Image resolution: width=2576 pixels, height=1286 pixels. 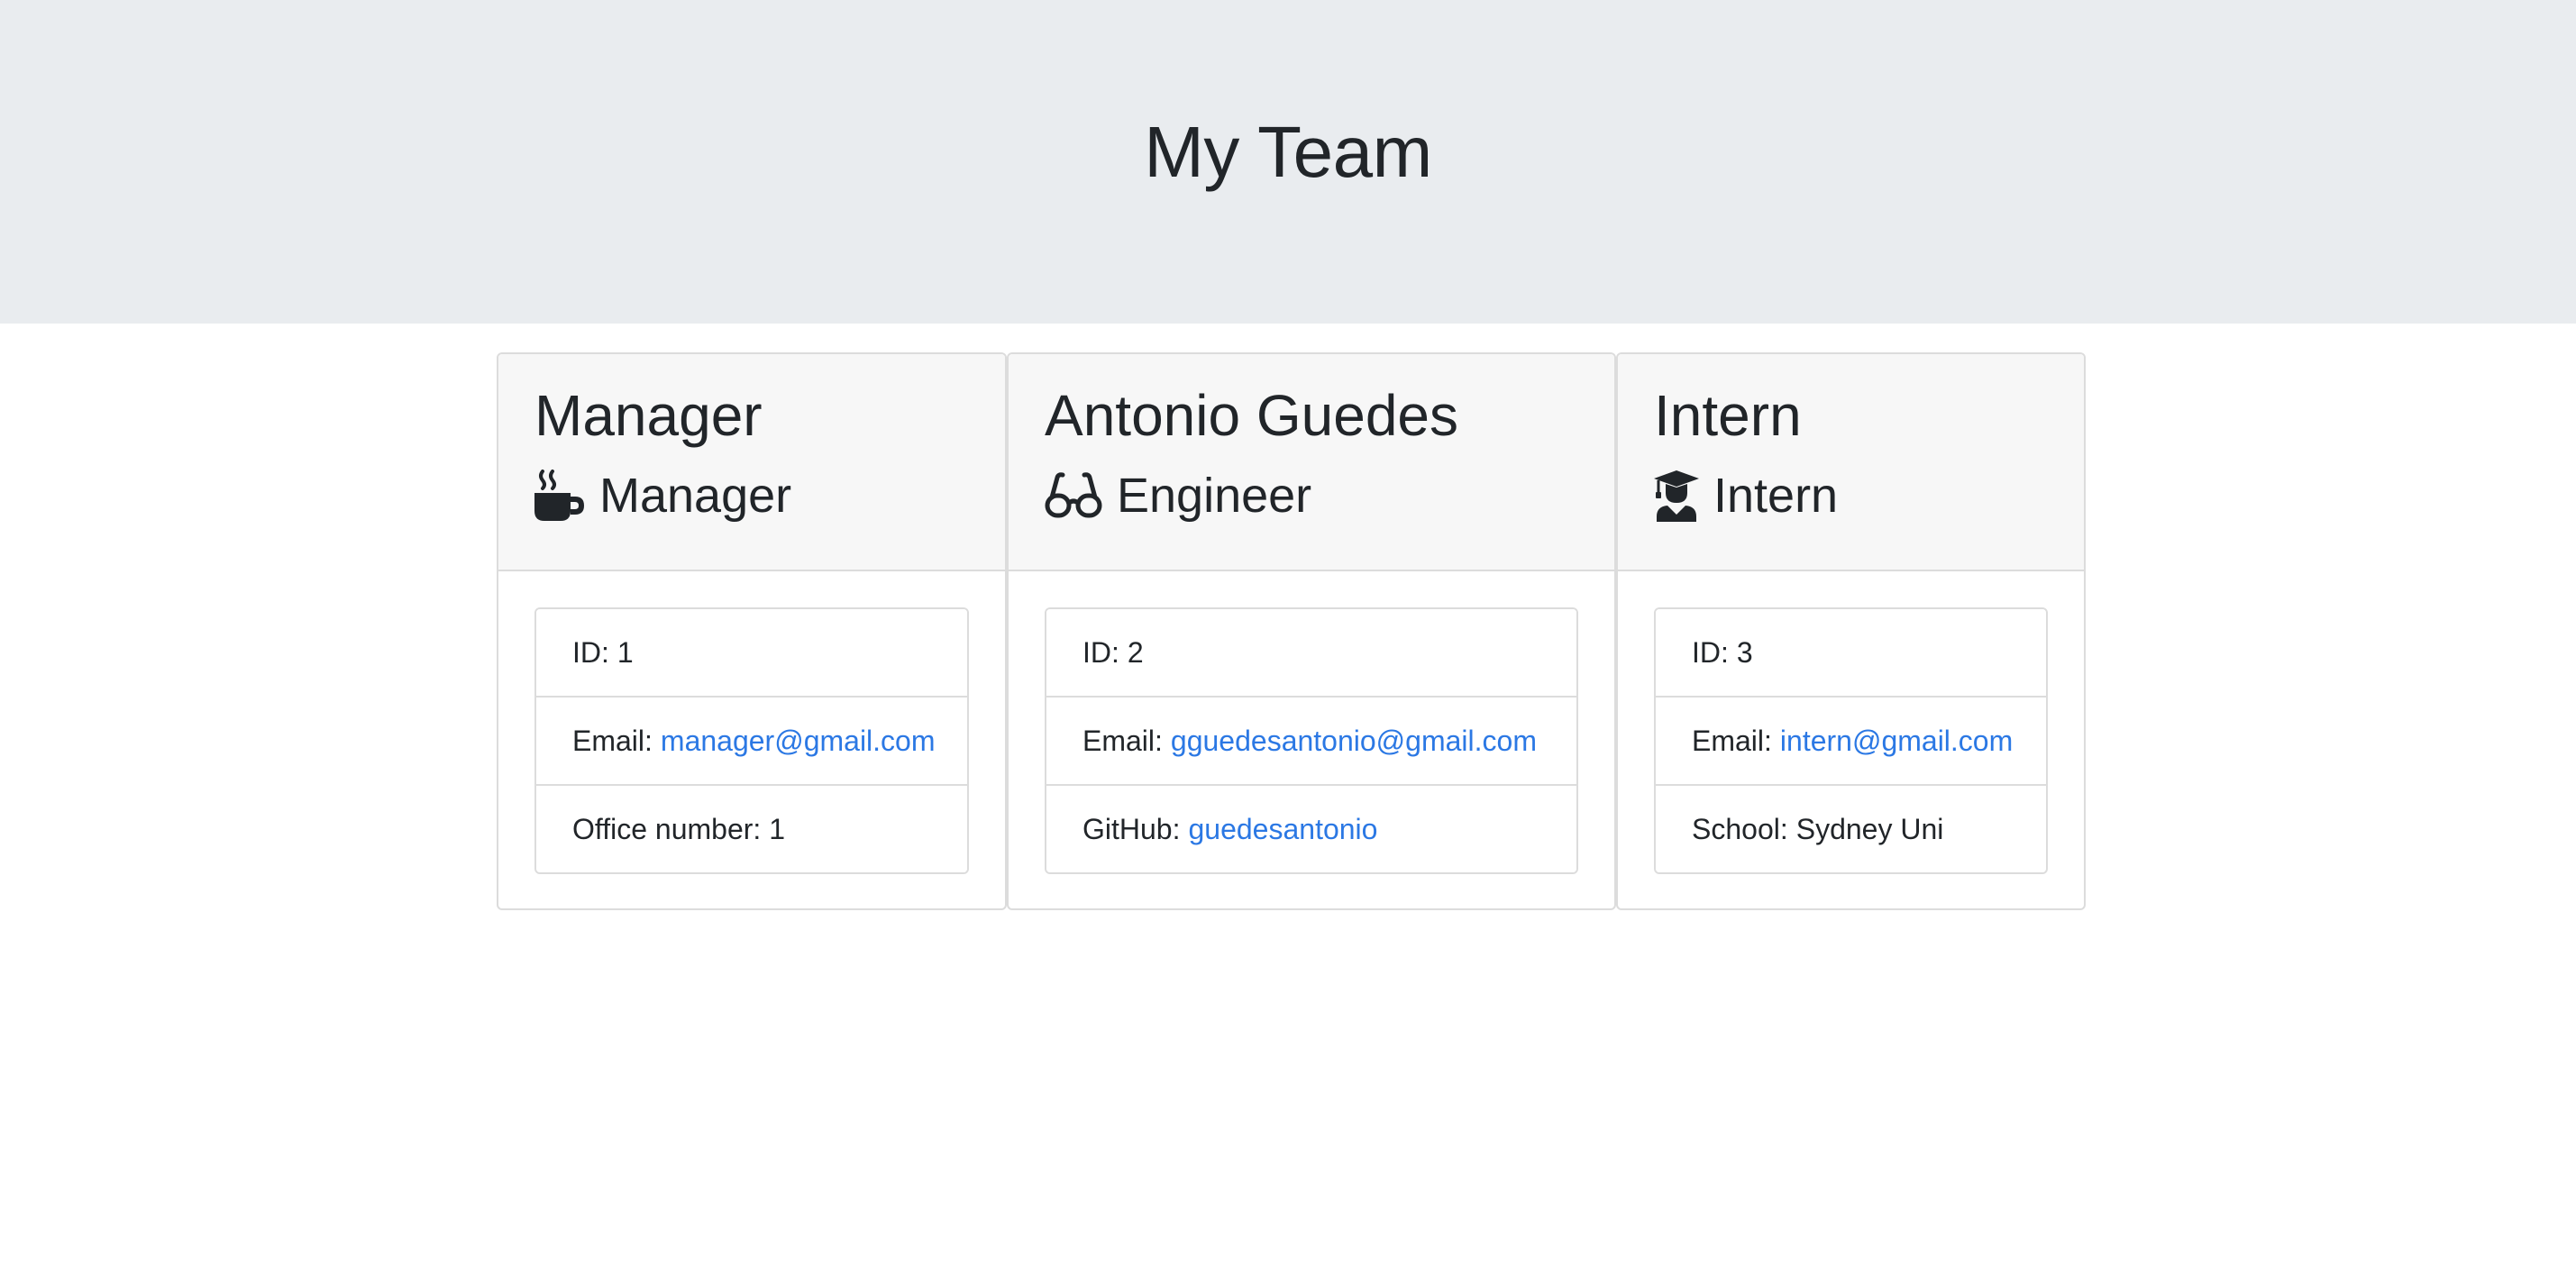 I want to click on office-number-value: 1, so click(x=777, y=828).